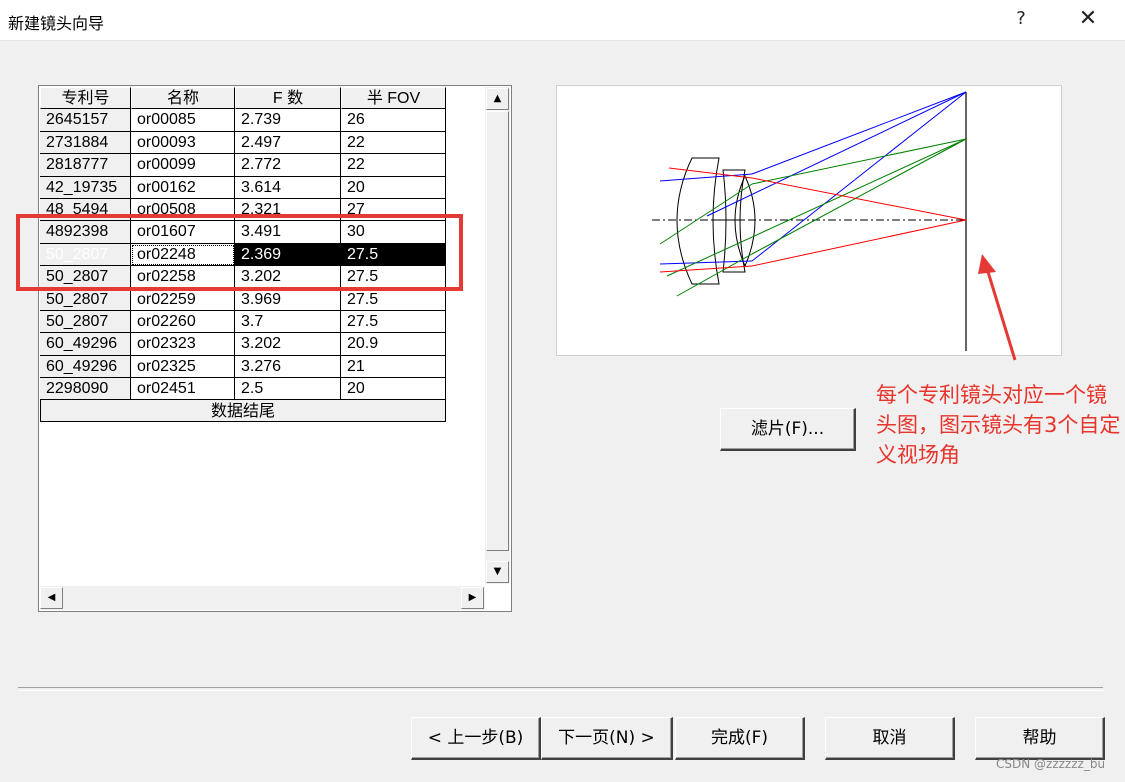 The image size is (1125, 782). I want to click on table-cell: 42_19735, so click(85, 187).